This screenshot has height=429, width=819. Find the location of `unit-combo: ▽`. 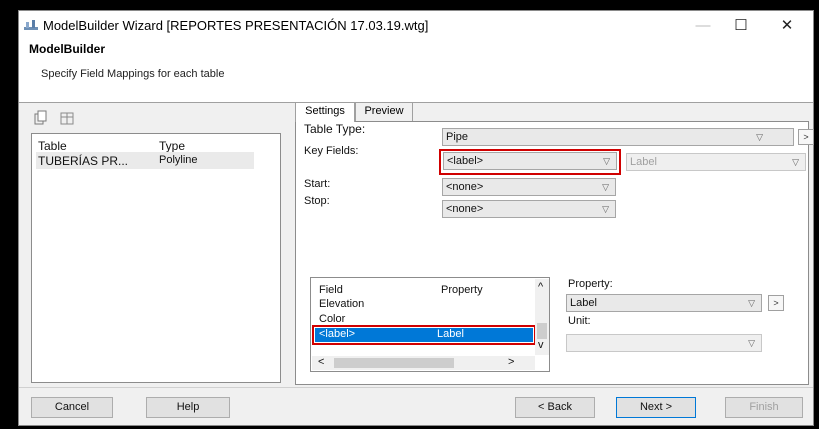

unit-combo: ▽ is located at coordinates (664, 343).